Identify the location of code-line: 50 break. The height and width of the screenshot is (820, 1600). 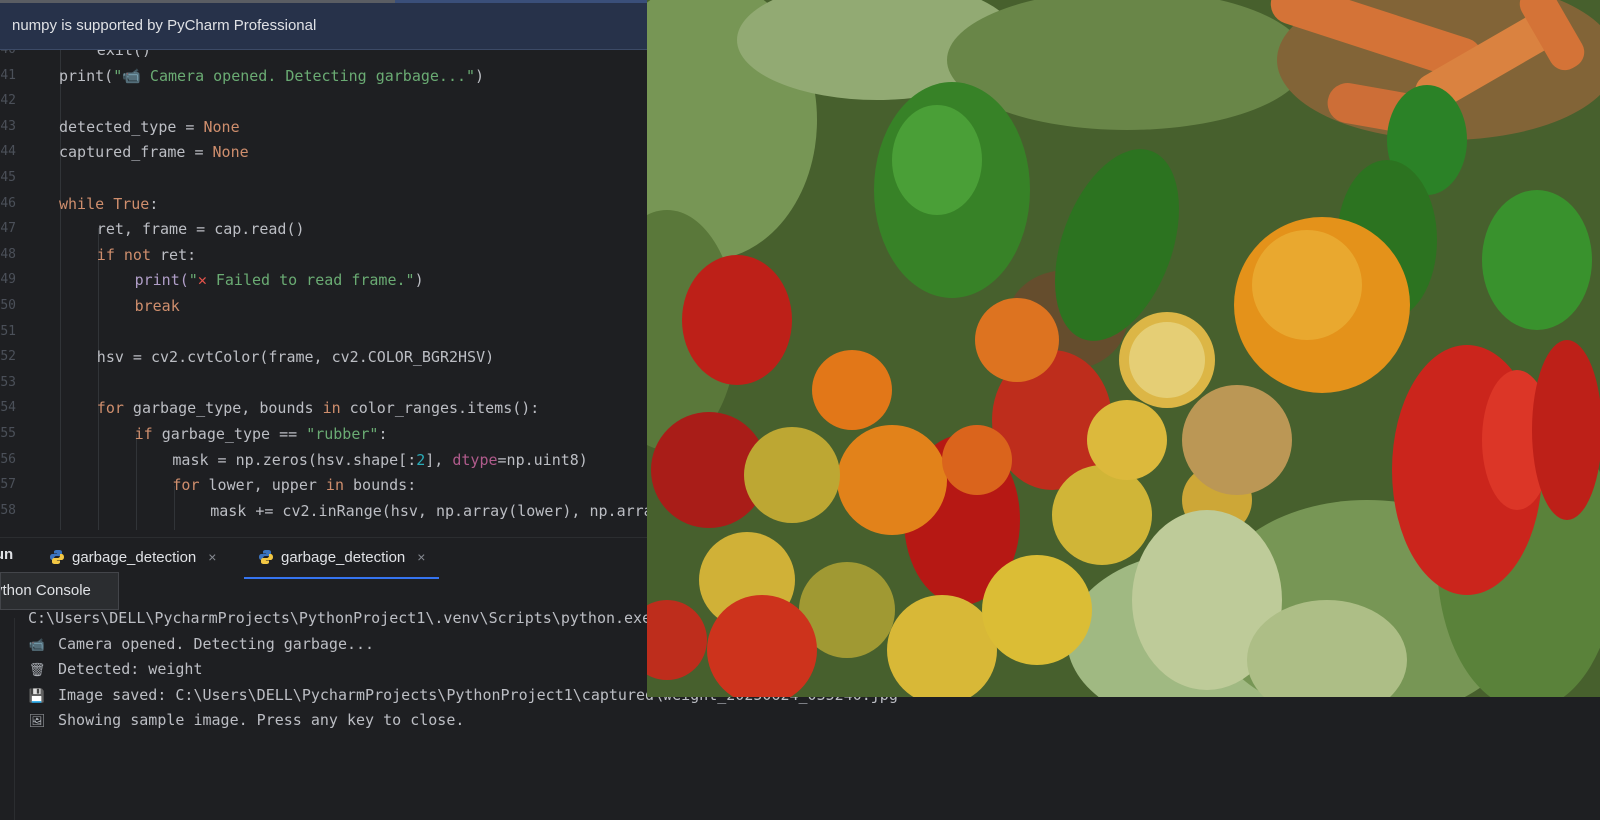
(323, 306).